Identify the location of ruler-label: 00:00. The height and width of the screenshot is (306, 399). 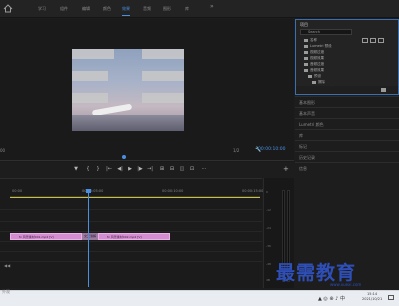
(17, 191).